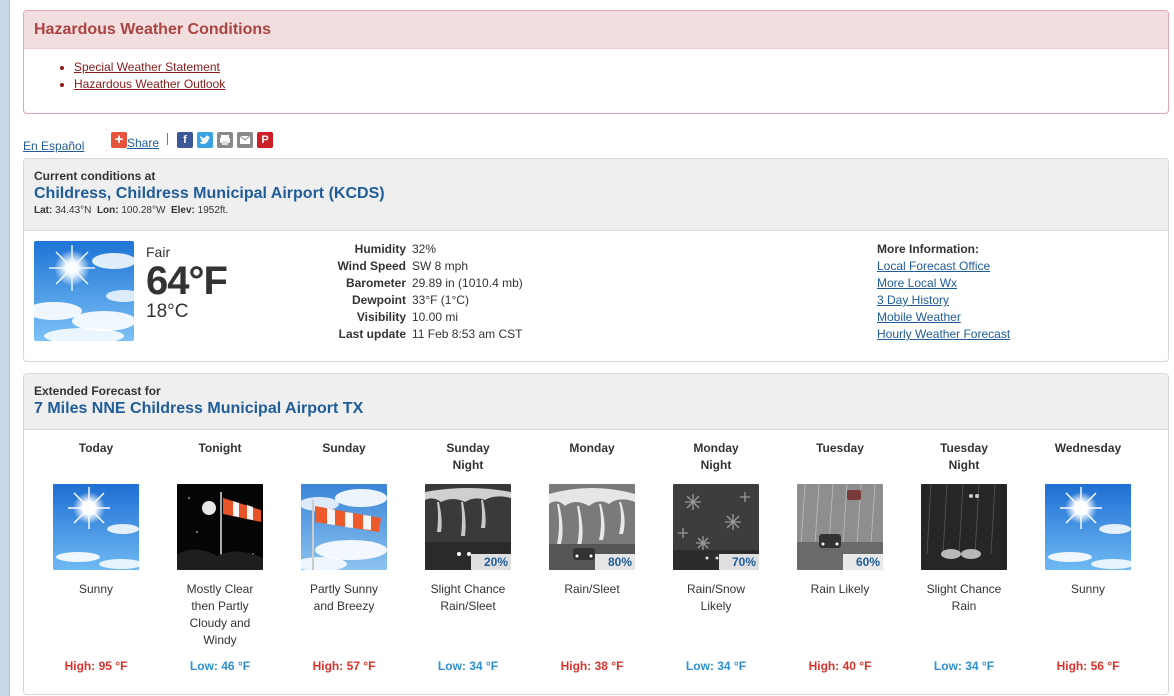 The height and width of the screenshot is (696, 1174). I want to click on period-name-line: Sunday, so click(468, 448).